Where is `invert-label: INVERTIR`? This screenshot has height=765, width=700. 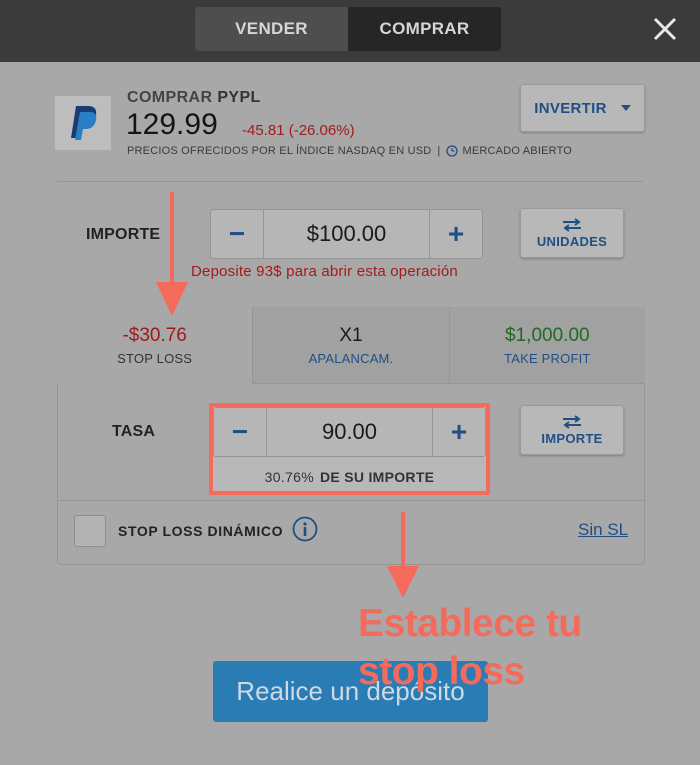
invert-label: INVERTIR is located at coordinates (570, 108).